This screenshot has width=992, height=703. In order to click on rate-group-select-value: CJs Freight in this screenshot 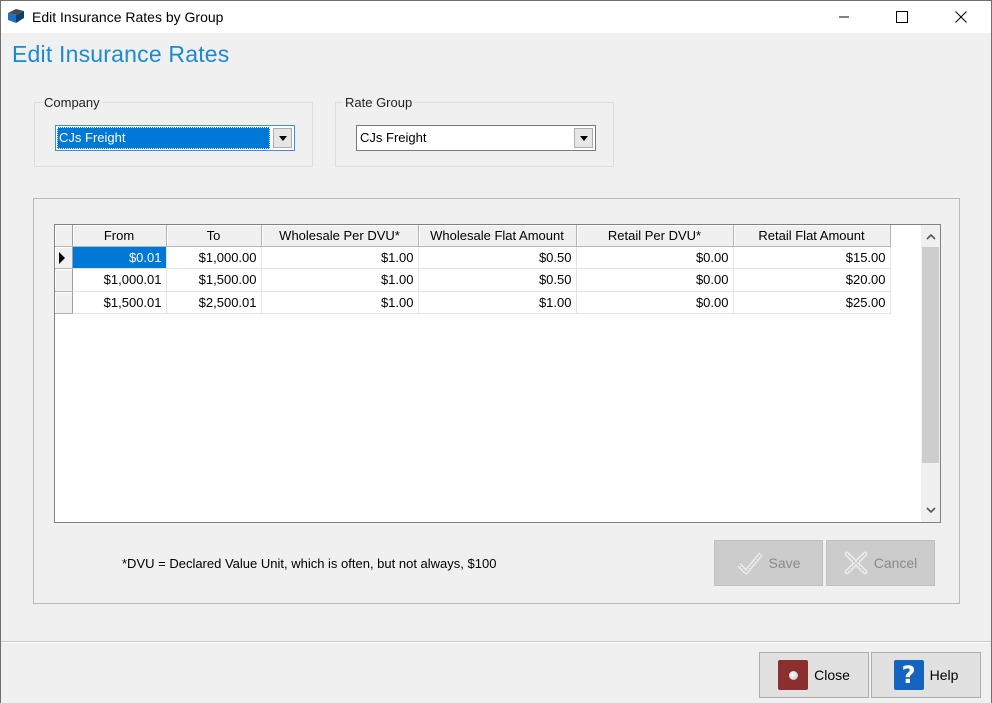, I will do `click(393, 137)`.